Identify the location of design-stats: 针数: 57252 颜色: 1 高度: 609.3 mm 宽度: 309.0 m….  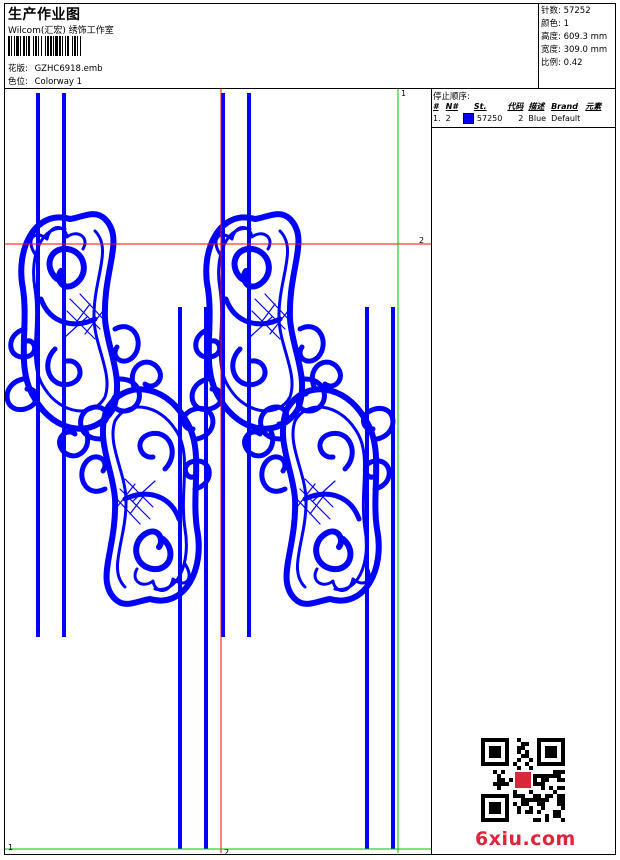
(574, 37).